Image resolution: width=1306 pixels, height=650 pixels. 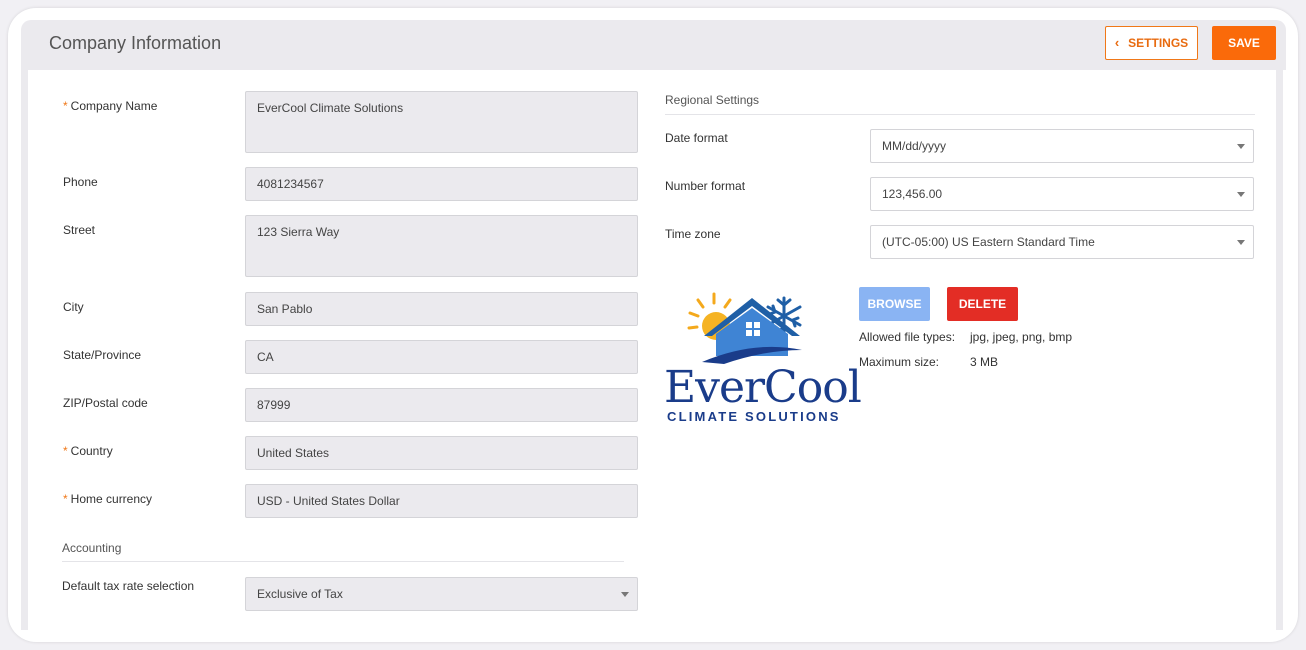 What do you see at coordinates (441, 501) in the screenshot?
I see `home-currency-field: USD - United States Dollar` at bounding box center [441, 501].